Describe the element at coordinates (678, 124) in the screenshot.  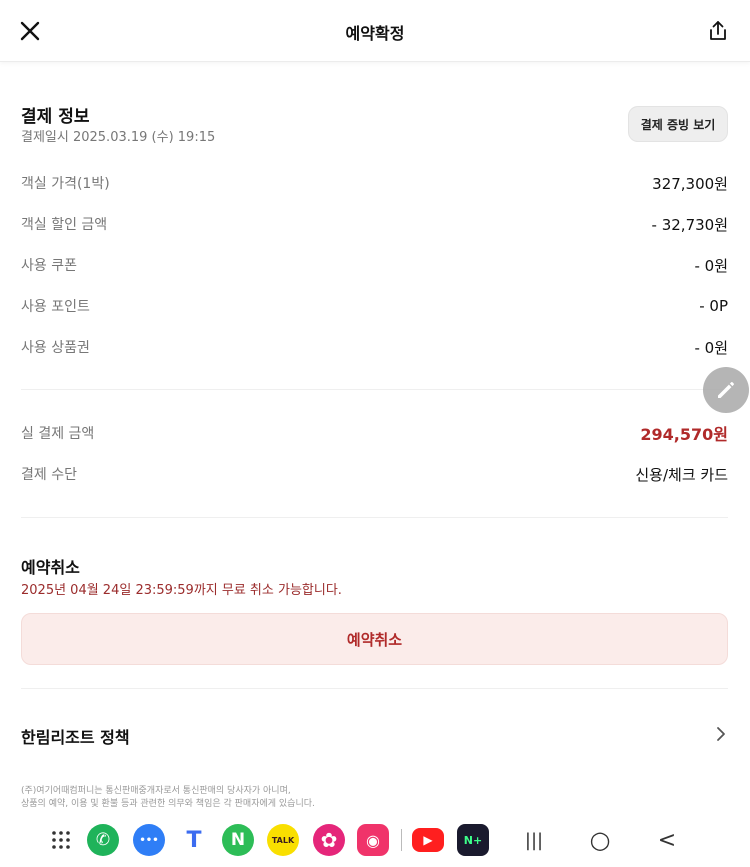
I see `view-receipt-button: 결제 증빙 보기` at that location.